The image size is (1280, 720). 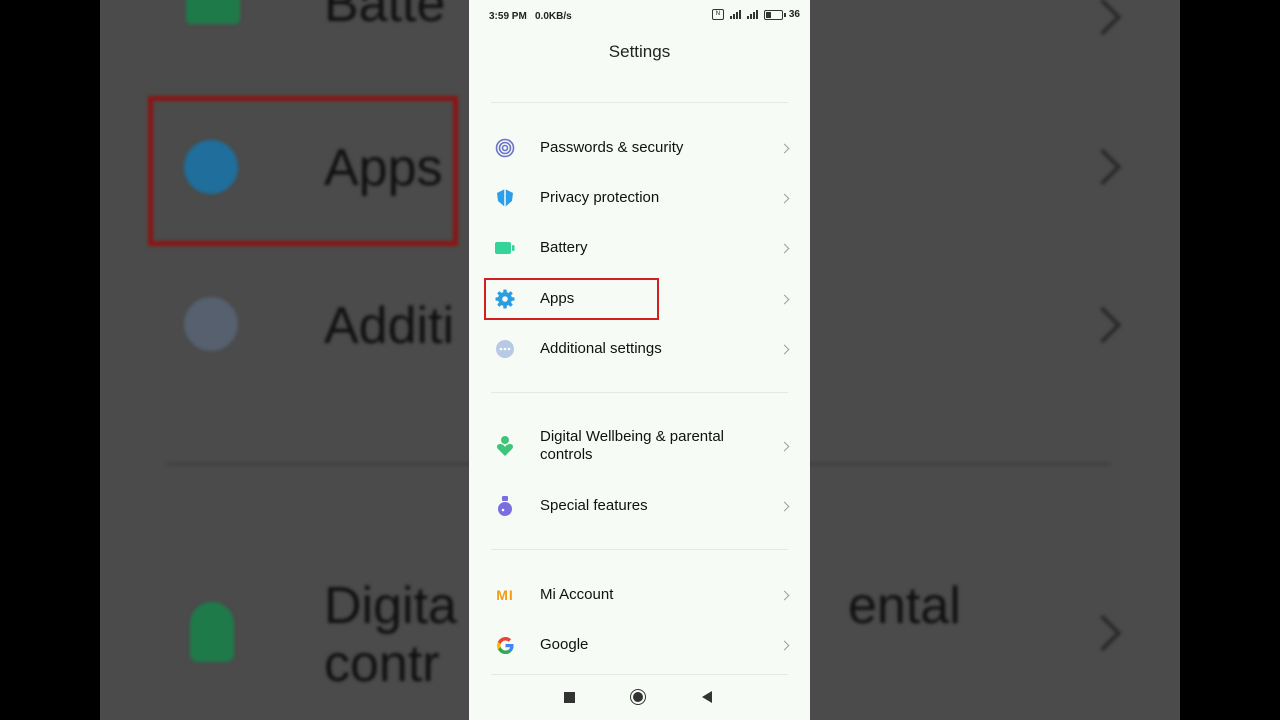 What do you see at coordinates (594, 505) in the screenshot?
I see `settings-item-label: Special features` at bounding box center [594, 505].